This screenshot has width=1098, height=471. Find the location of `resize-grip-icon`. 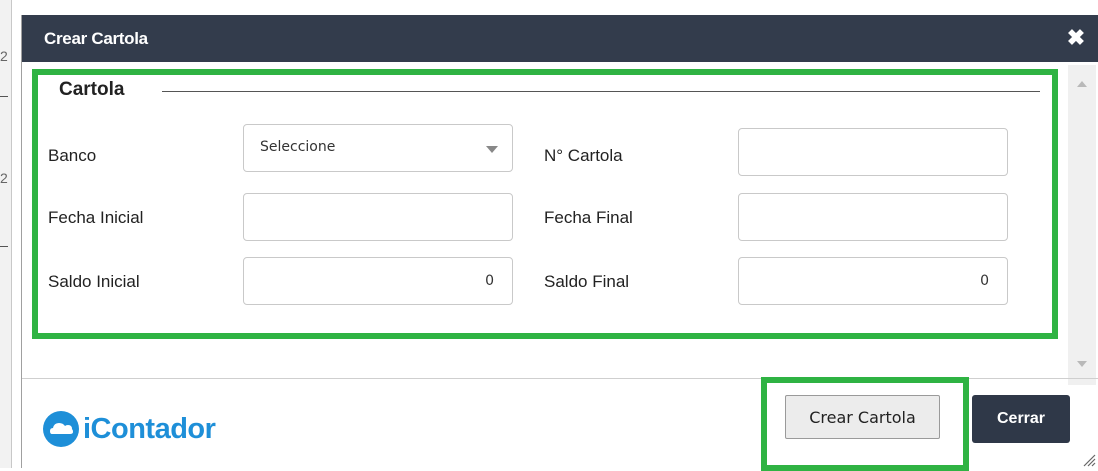

resize-grip-icon is located at coordinates (1088, 459).